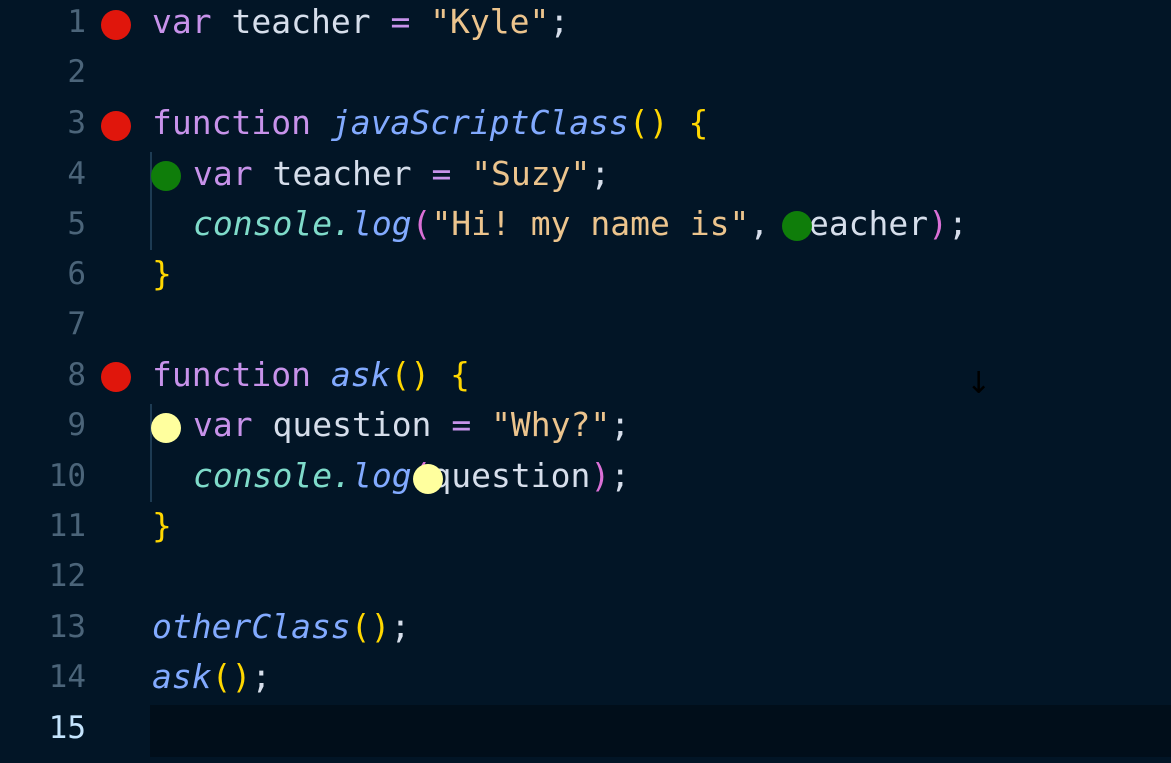 The image size is (1171, 763). What do you see at coordinates (43, 526) in the screenshot?
I see `line-number: 11` at bounding box center [43, 526].